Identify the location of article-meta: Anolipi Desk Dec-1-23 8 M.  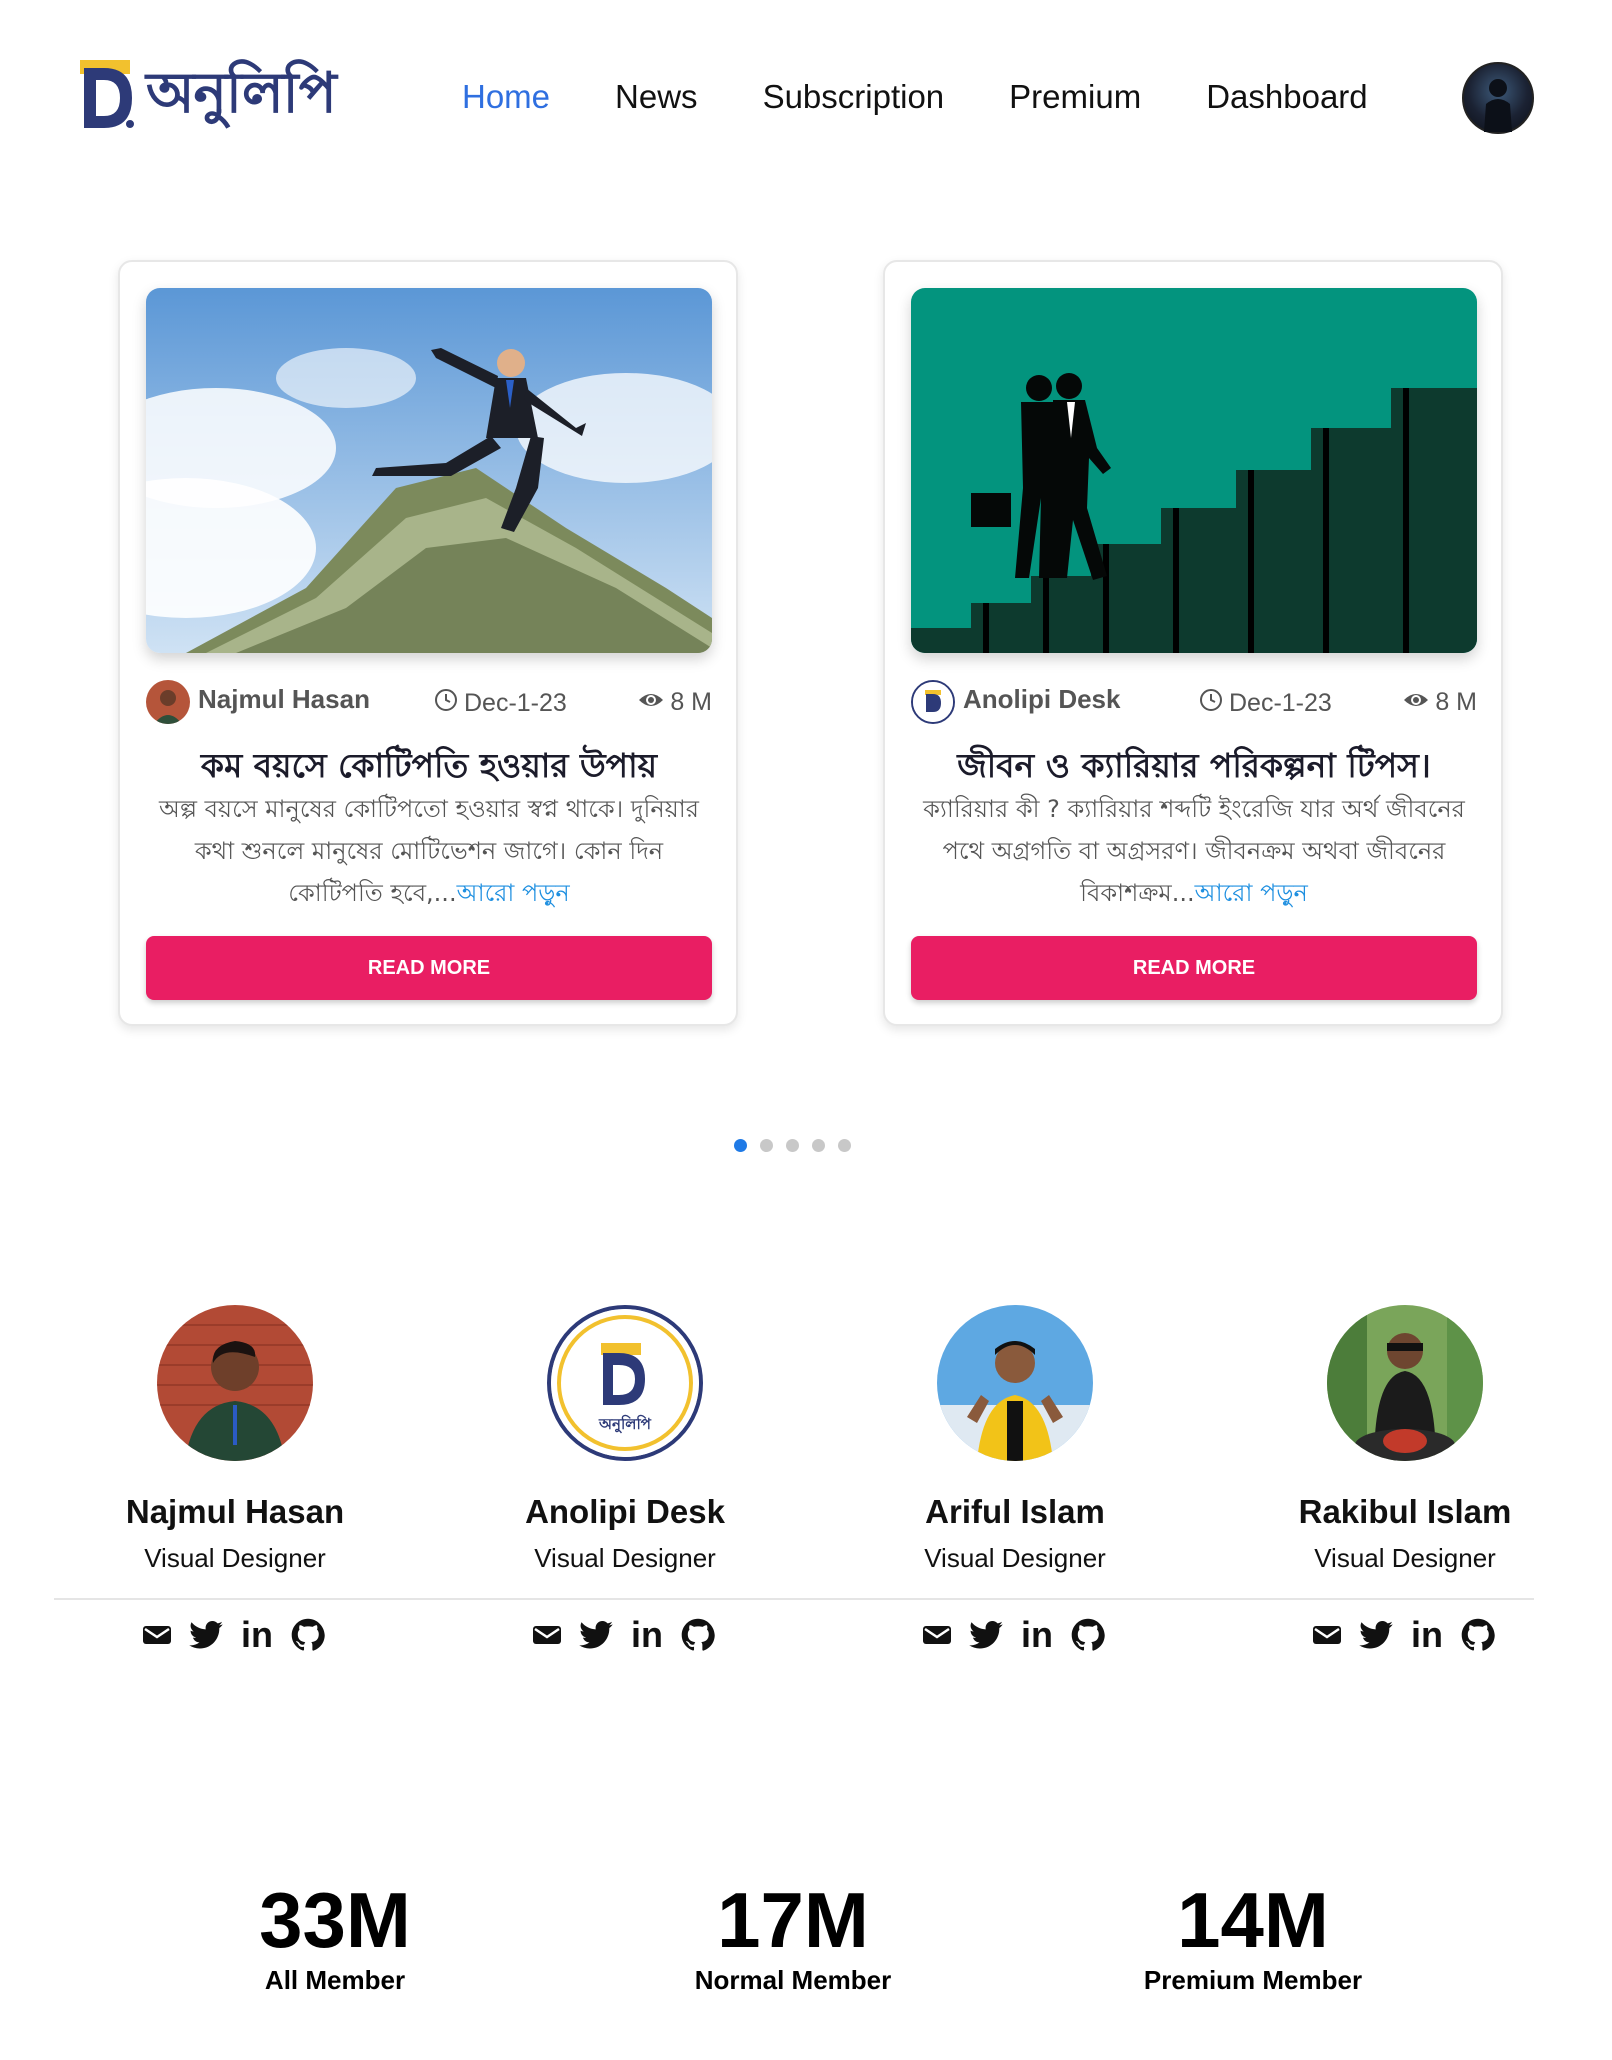
(1194, 702).